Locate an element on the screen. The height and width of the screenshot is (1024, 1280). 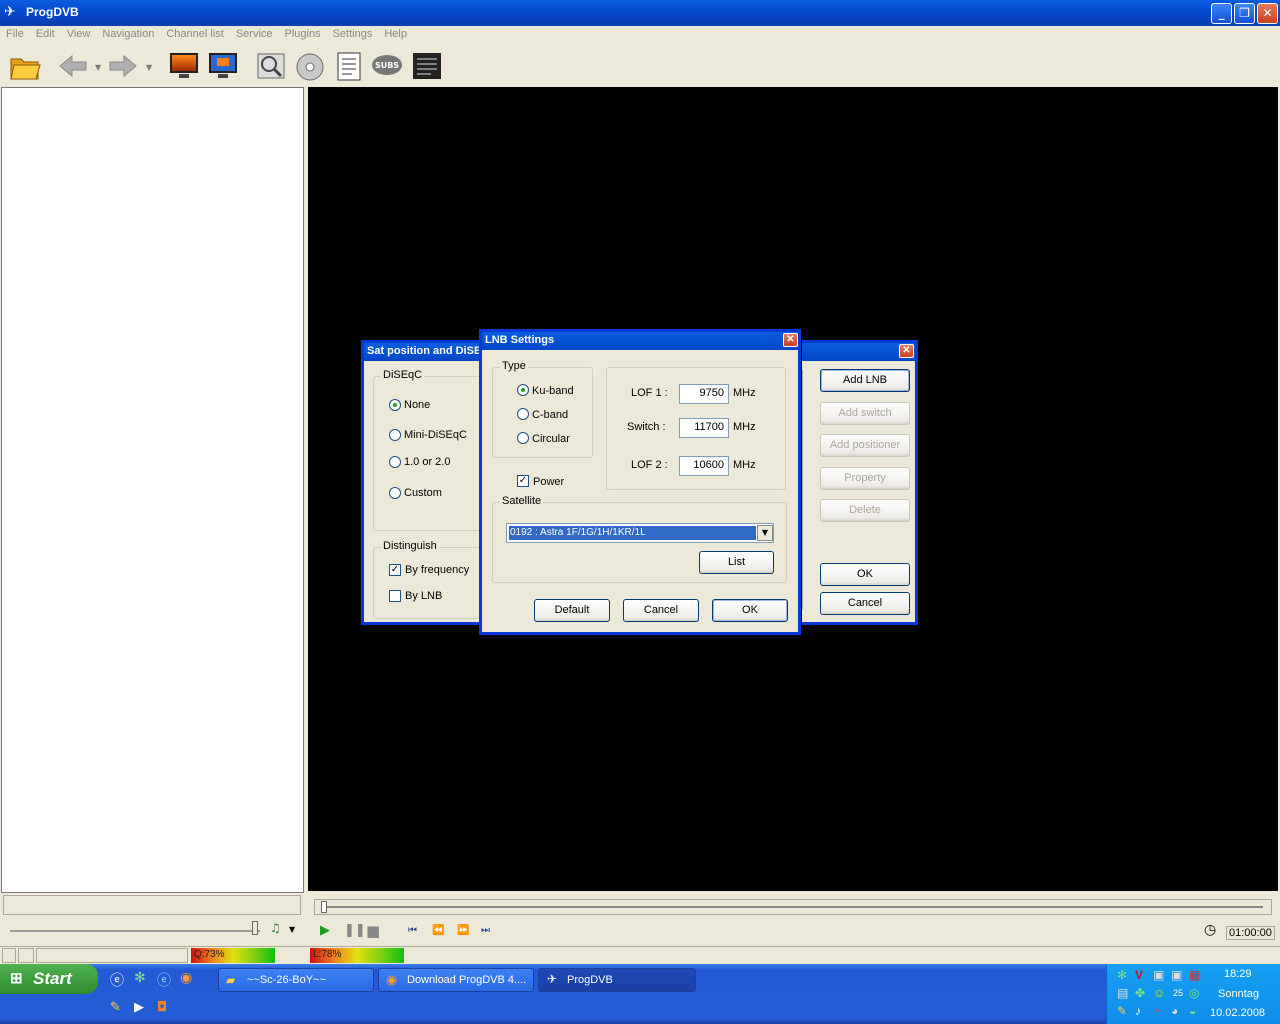
tray-green-icon: ◒ is located at coordinates (1192, 1011).